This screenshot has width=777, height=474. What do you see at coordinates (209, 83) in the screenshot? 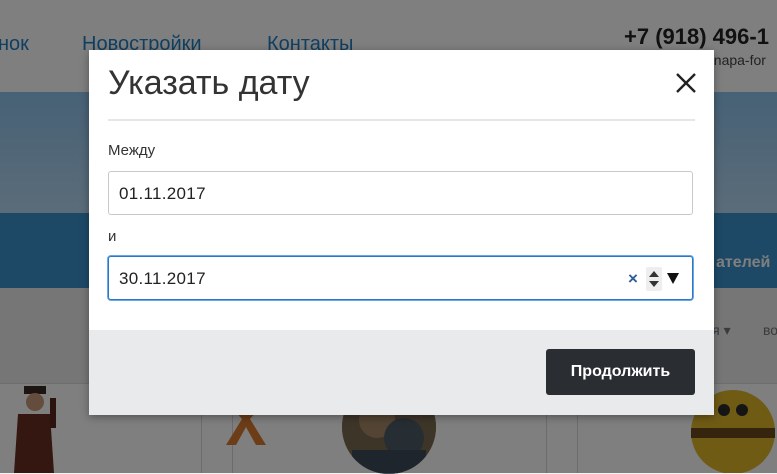
I see `modal-title: Указать дату` at bounding box center [209, 83].